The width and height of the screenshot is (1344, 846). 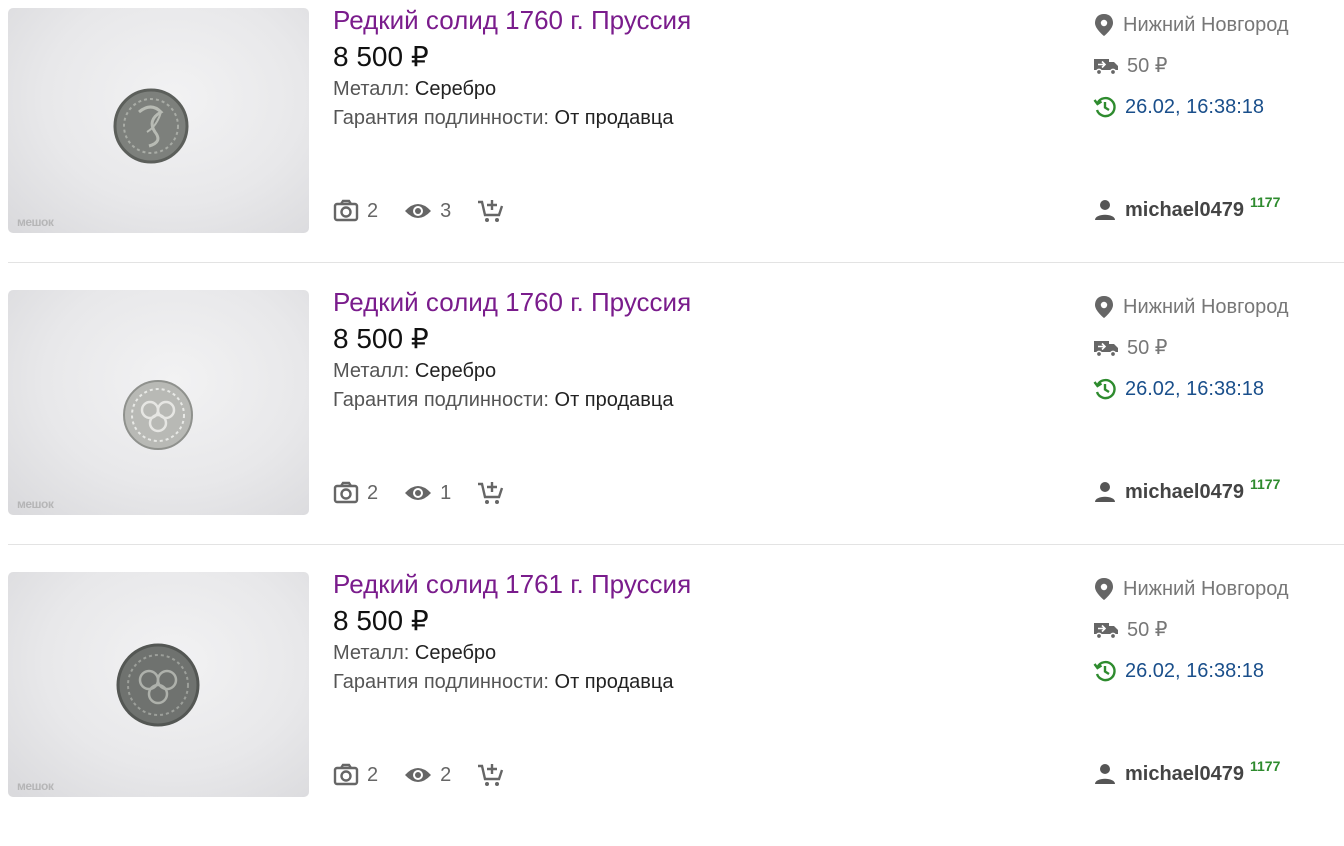 What do you see at coordinates (446, 774) in the screenshot?
I see `views-count-value: 2` at bounding box center [446, 774].